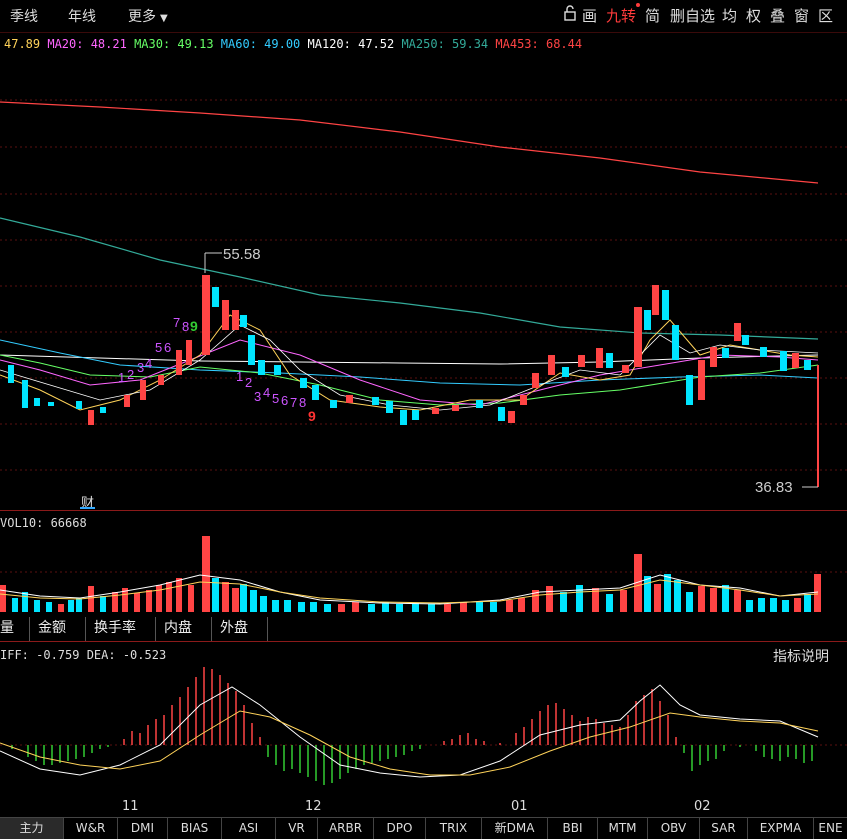 The image size is (847, 839). I want to click on td-up-7: 7, so click(176, 322).